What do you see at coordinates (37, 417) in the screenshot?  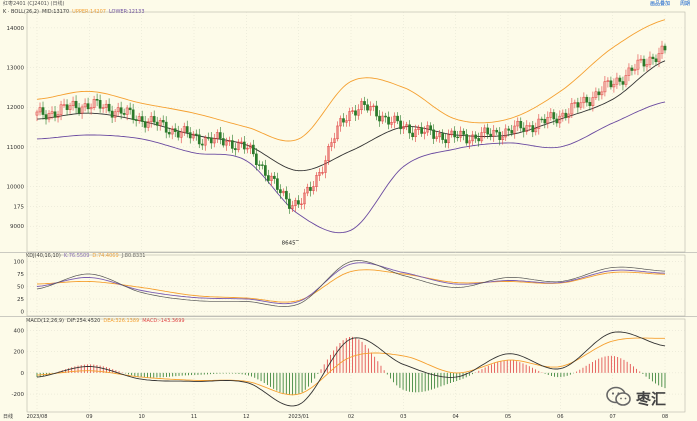 I see `x-tick-label: 2023/08` at bounding box center [37, 417].